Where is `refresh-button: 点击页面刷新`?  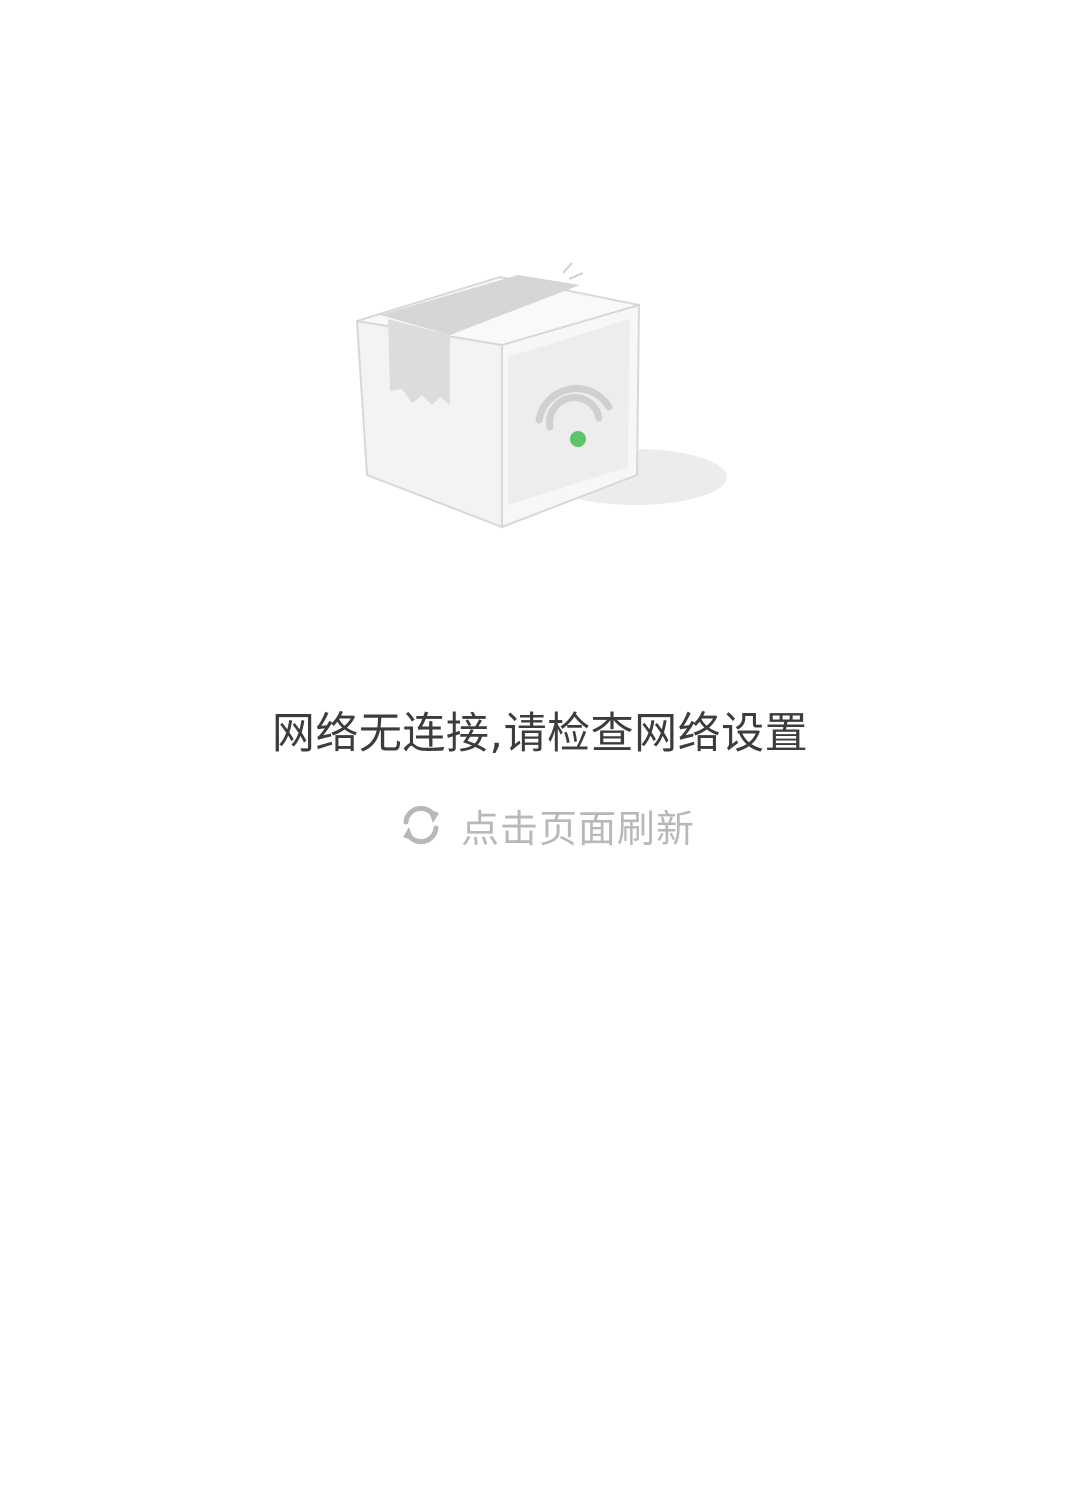
refresh-button: 点击页面刷新 is located at coordinates (545, 825).